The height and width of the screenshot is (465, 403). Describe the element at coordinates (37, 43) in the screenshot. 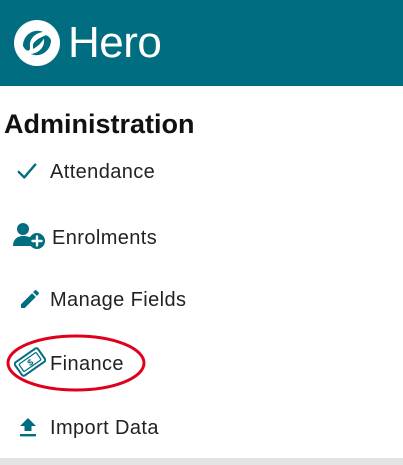

I see `hero-logo-icon` at that location.